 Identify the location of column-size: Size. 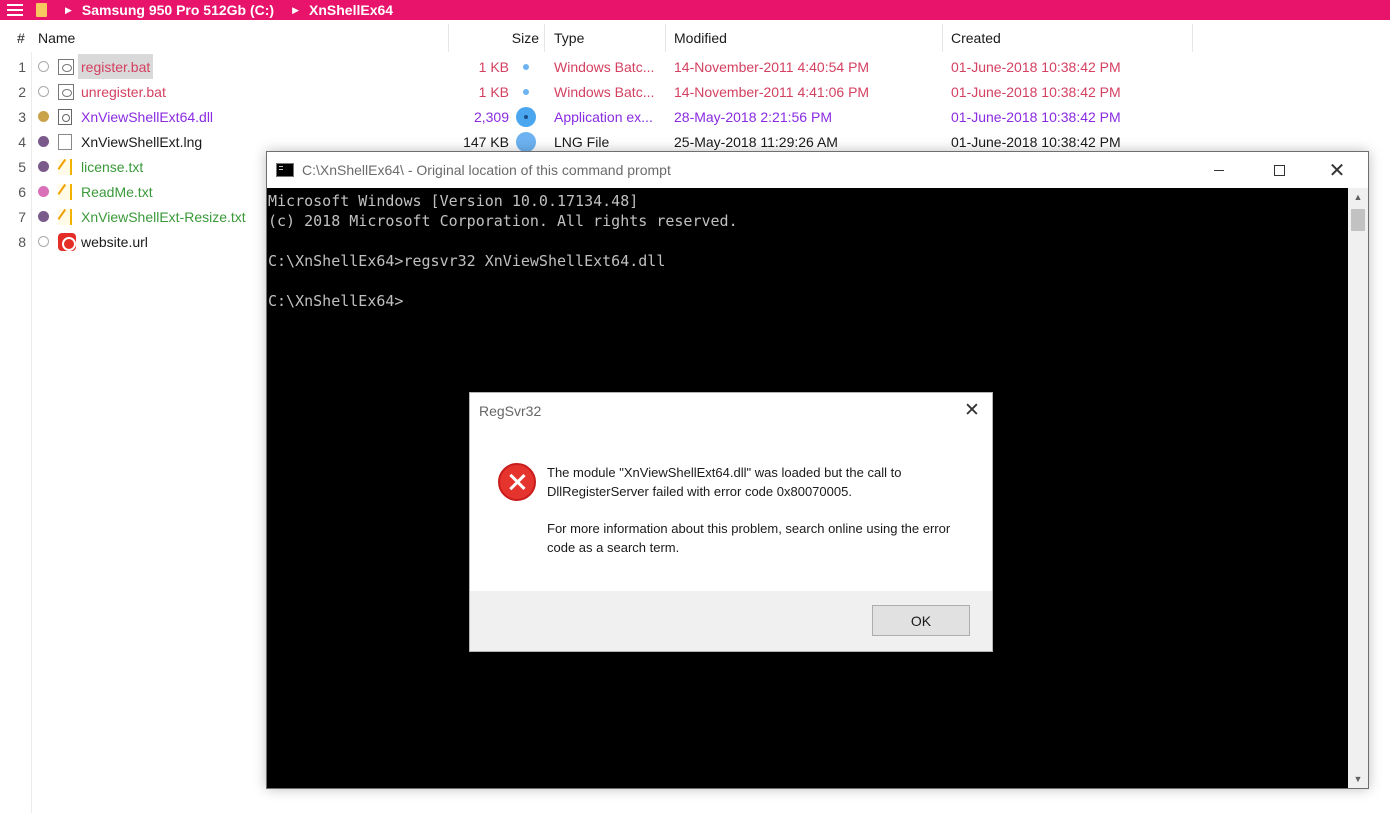
(497, 38).